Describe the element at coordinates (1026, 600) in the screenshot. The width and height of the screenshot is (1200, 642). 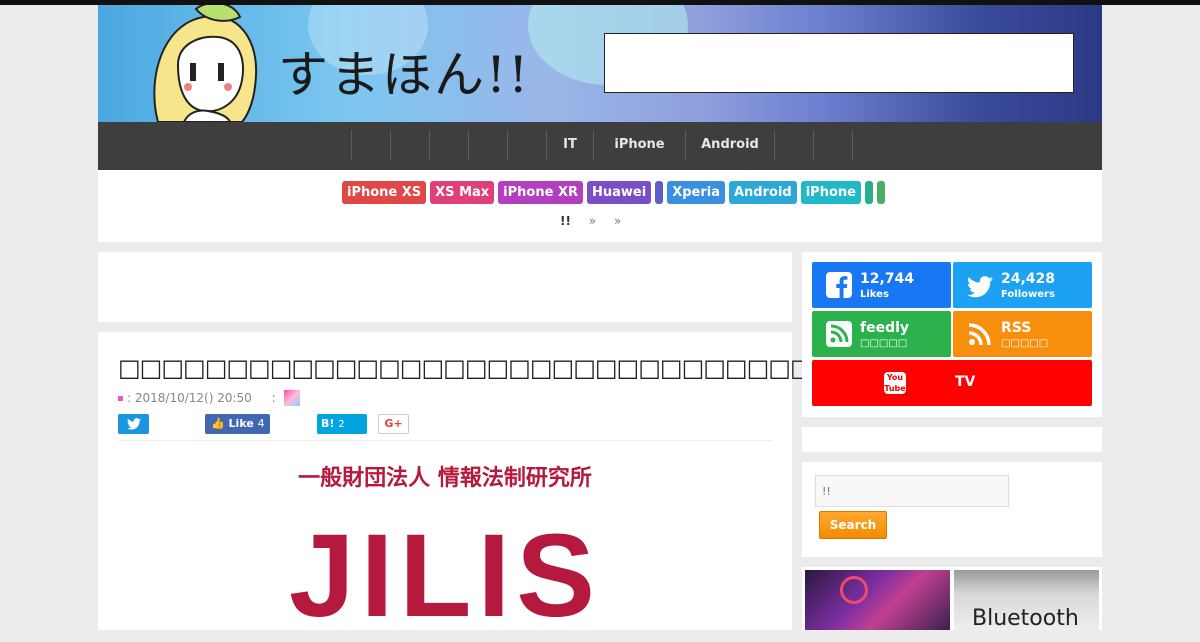
I see `thumbnail-bluetooth: Bluetooth` at that location.